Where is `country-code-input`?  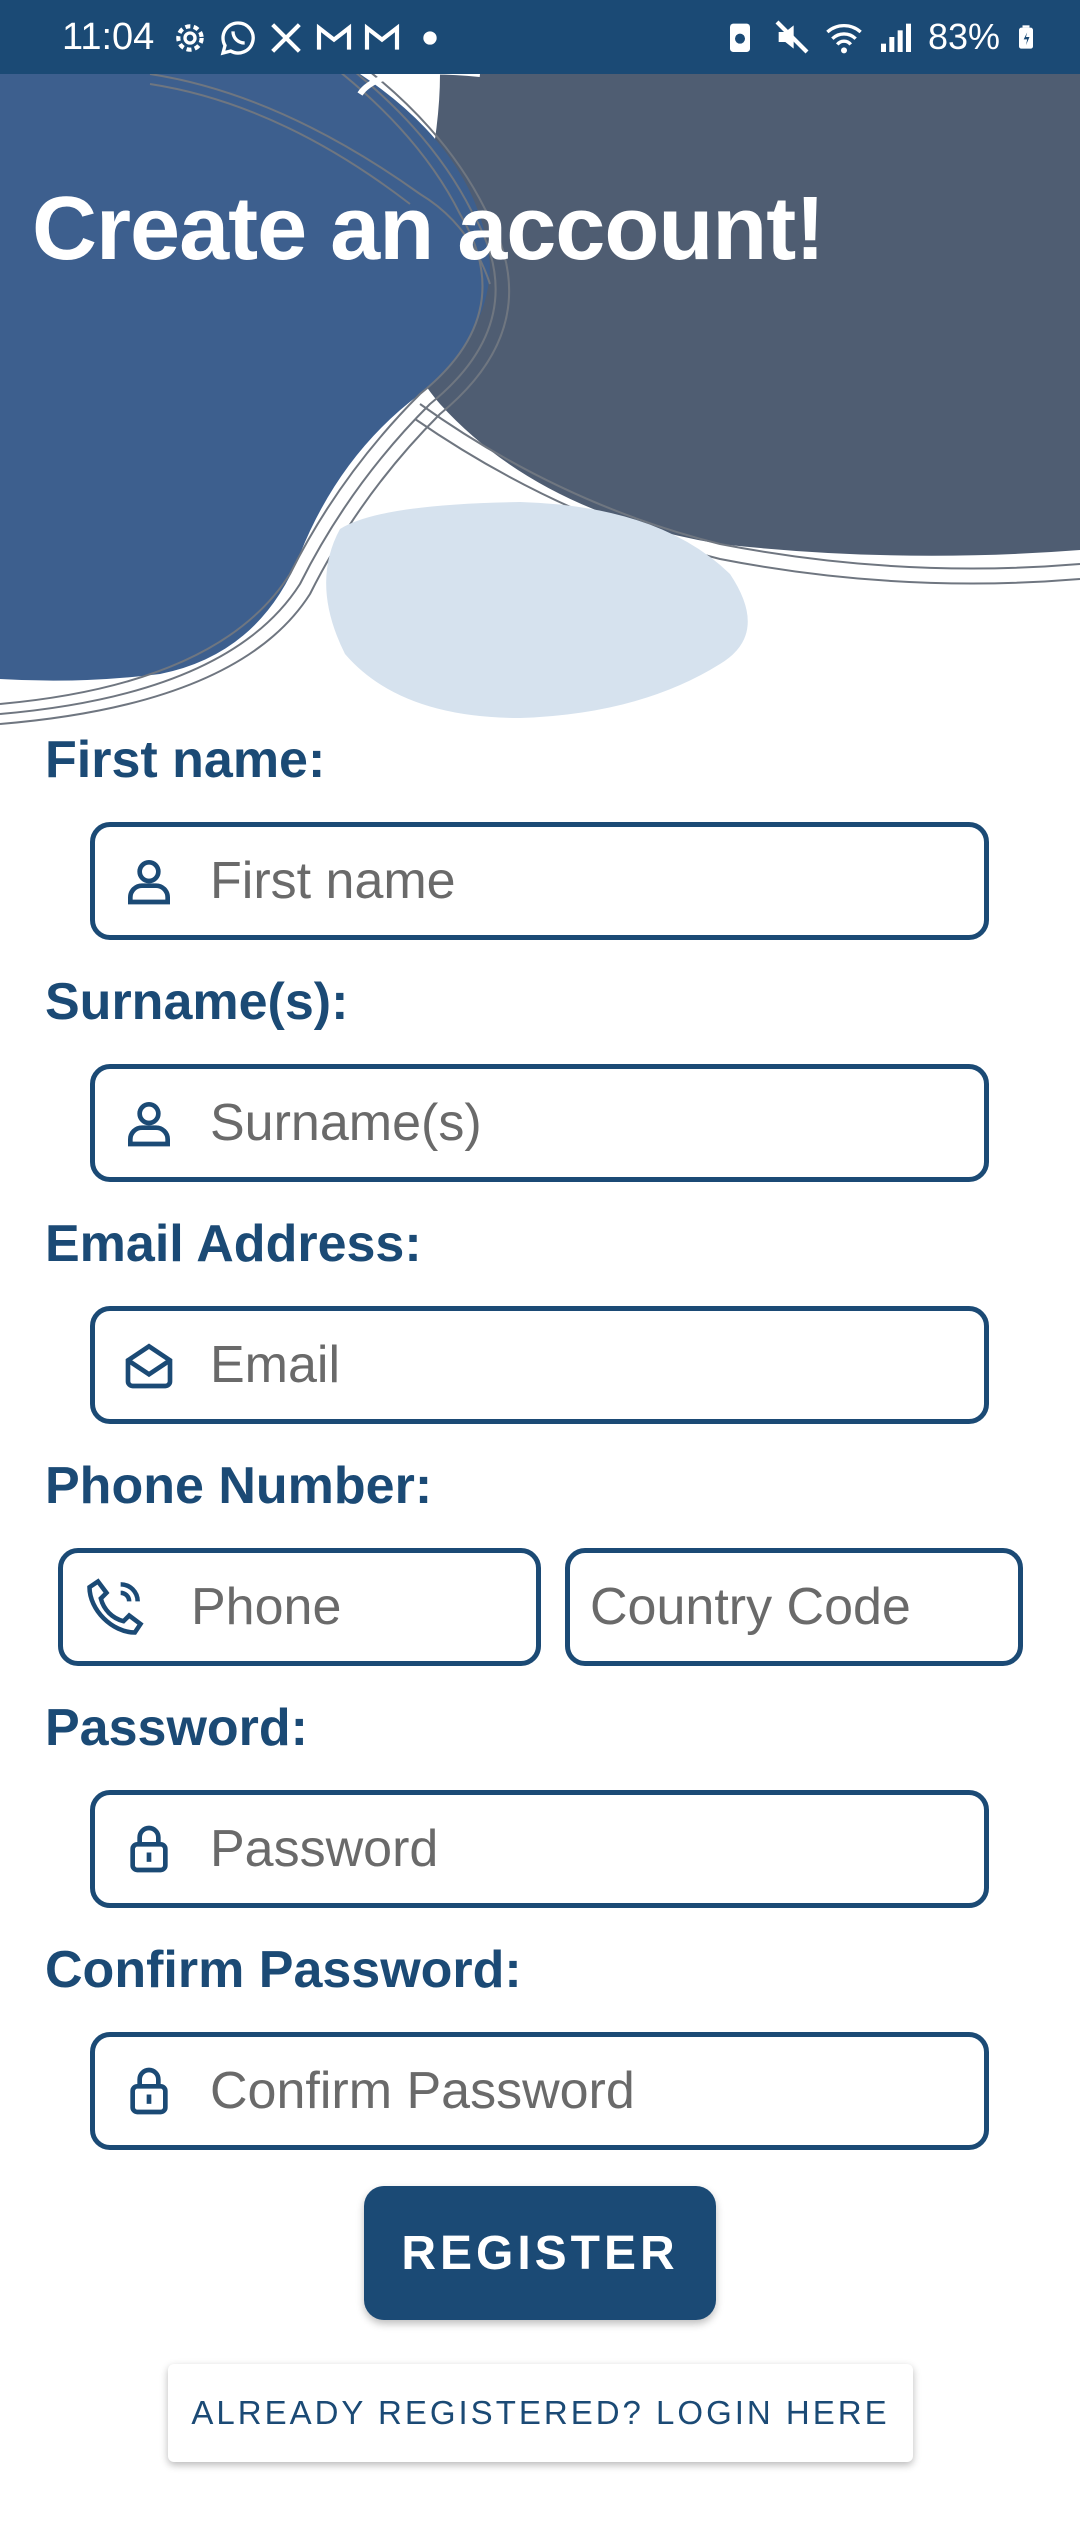
country-code-input is located at coordinates (794, 1607).